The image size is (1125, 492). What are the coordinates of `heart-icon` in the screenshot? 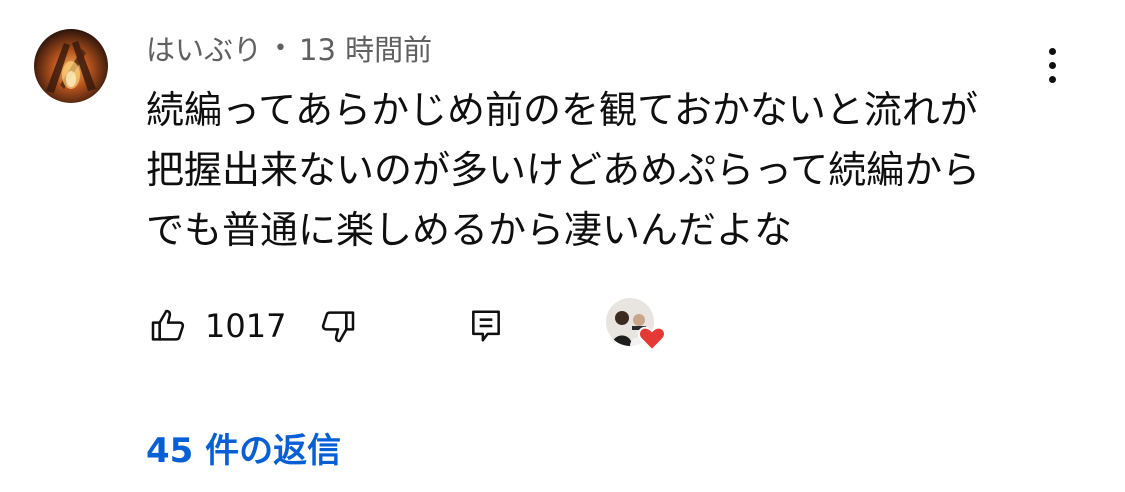 It's located at (652, 339).